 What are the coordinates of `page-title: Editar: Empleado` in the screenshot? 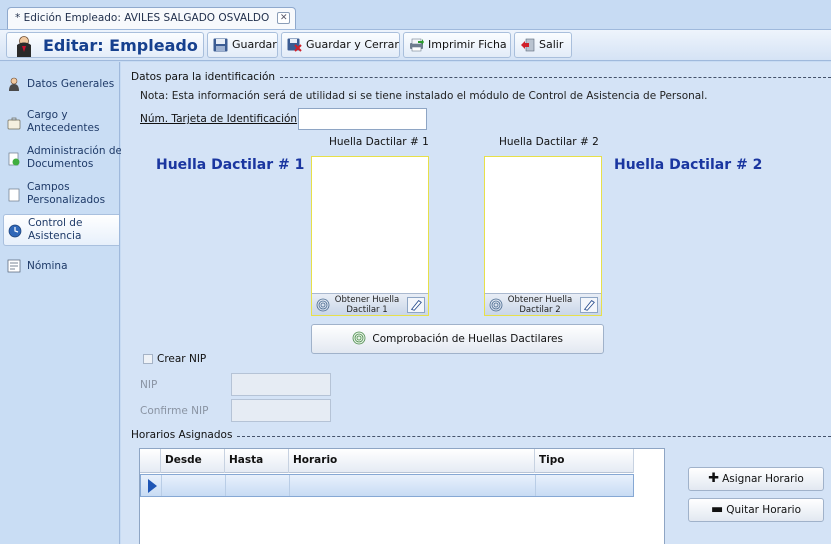 It's located at (120, 45).